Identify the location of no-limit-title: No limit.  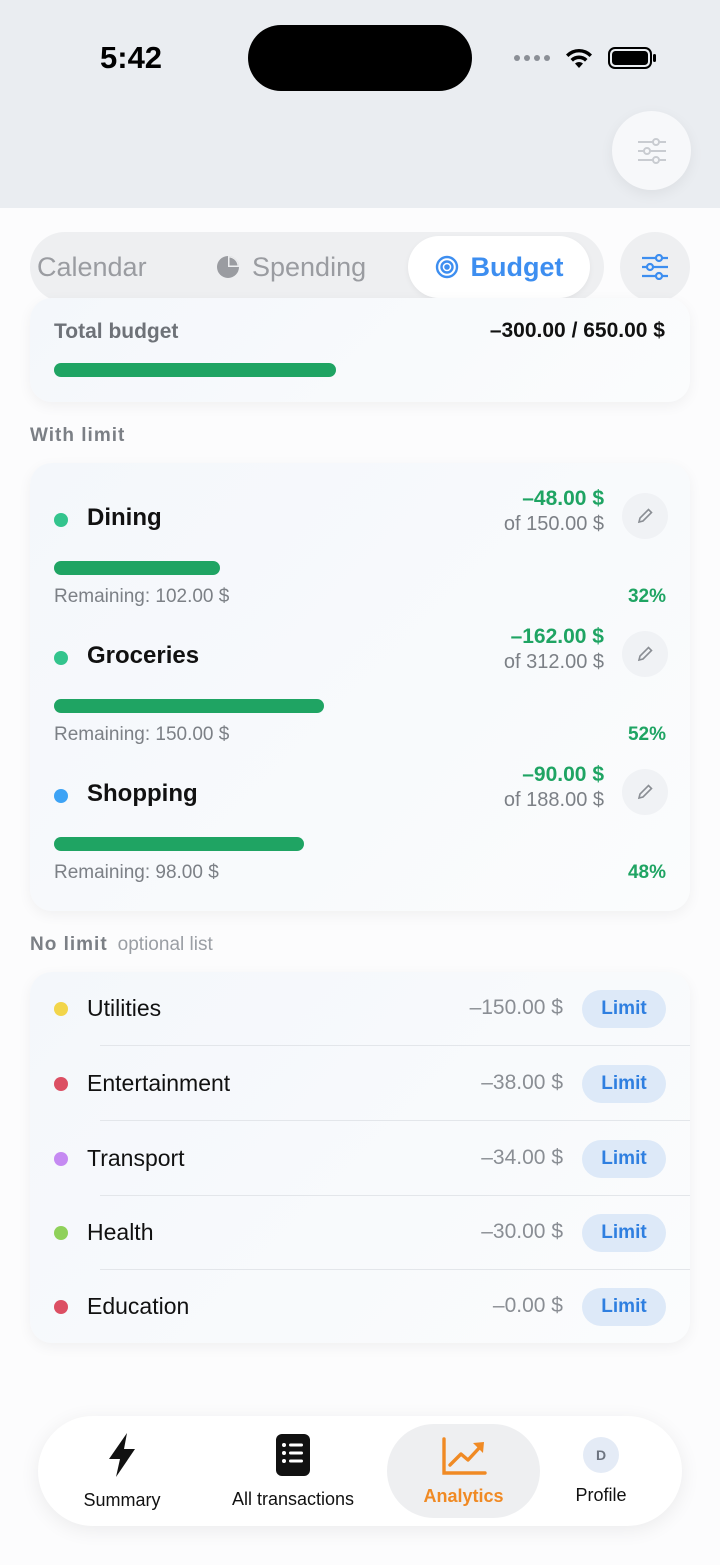
(69, 944).